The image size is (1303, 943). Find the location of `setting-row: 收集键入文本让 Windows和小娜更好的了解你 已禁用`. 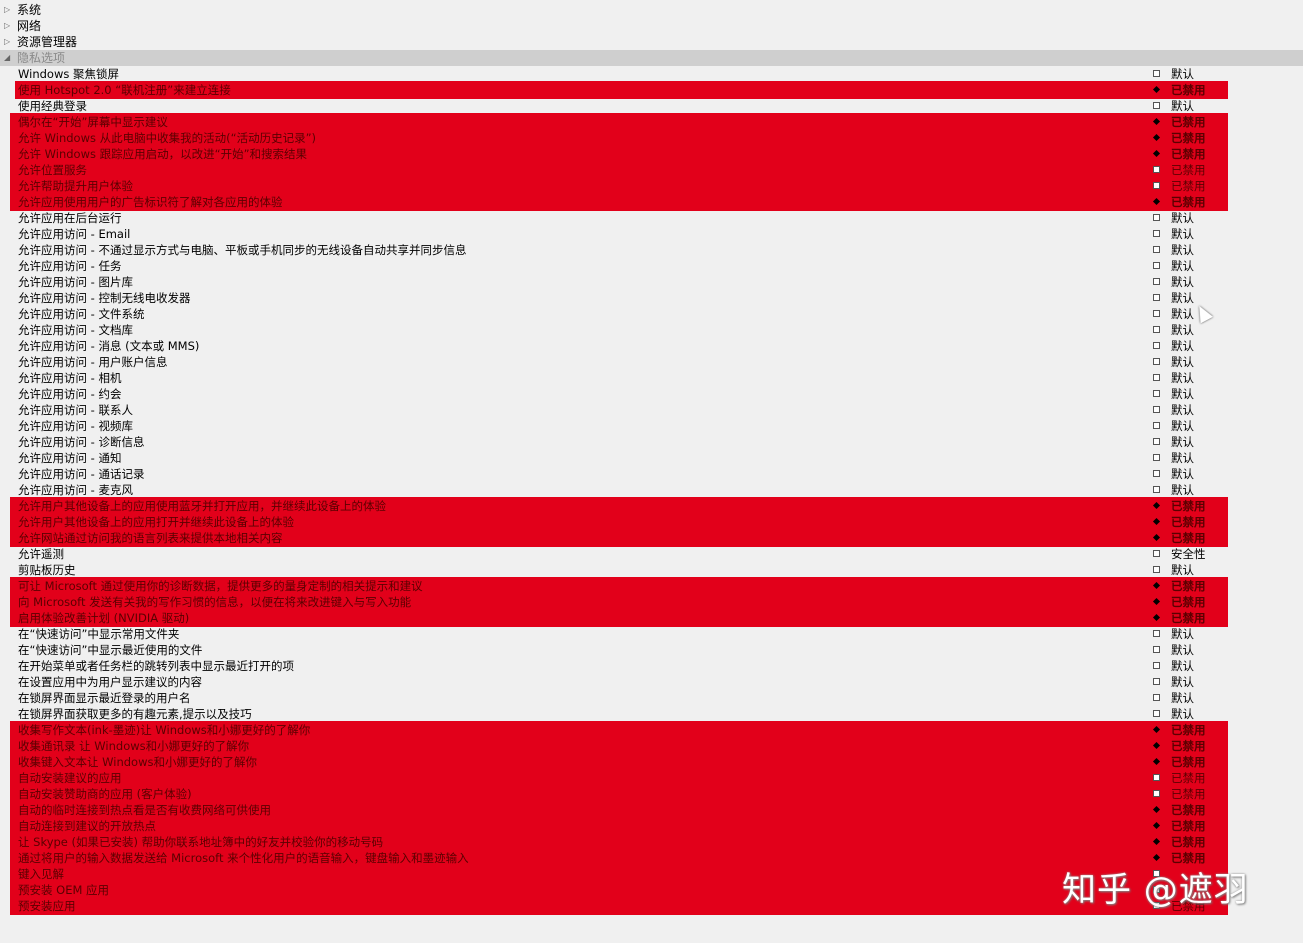

setting-row: 收集键入文本让 Windows和小娜更好的了解你 已禁用 is located at coordinates (651, 762).